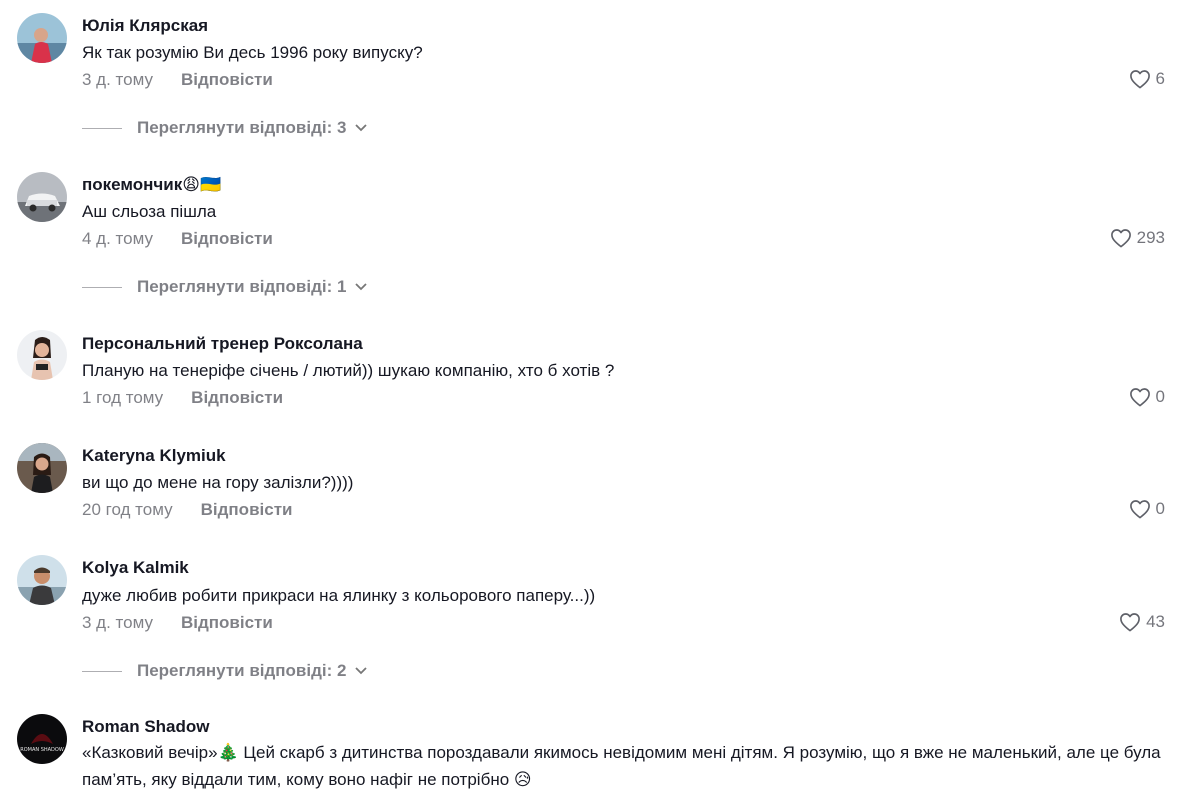 This screenshot has height=795, width=1183. I want to click on comment-author: Kateryna Klymiuk, so click(154, 456).